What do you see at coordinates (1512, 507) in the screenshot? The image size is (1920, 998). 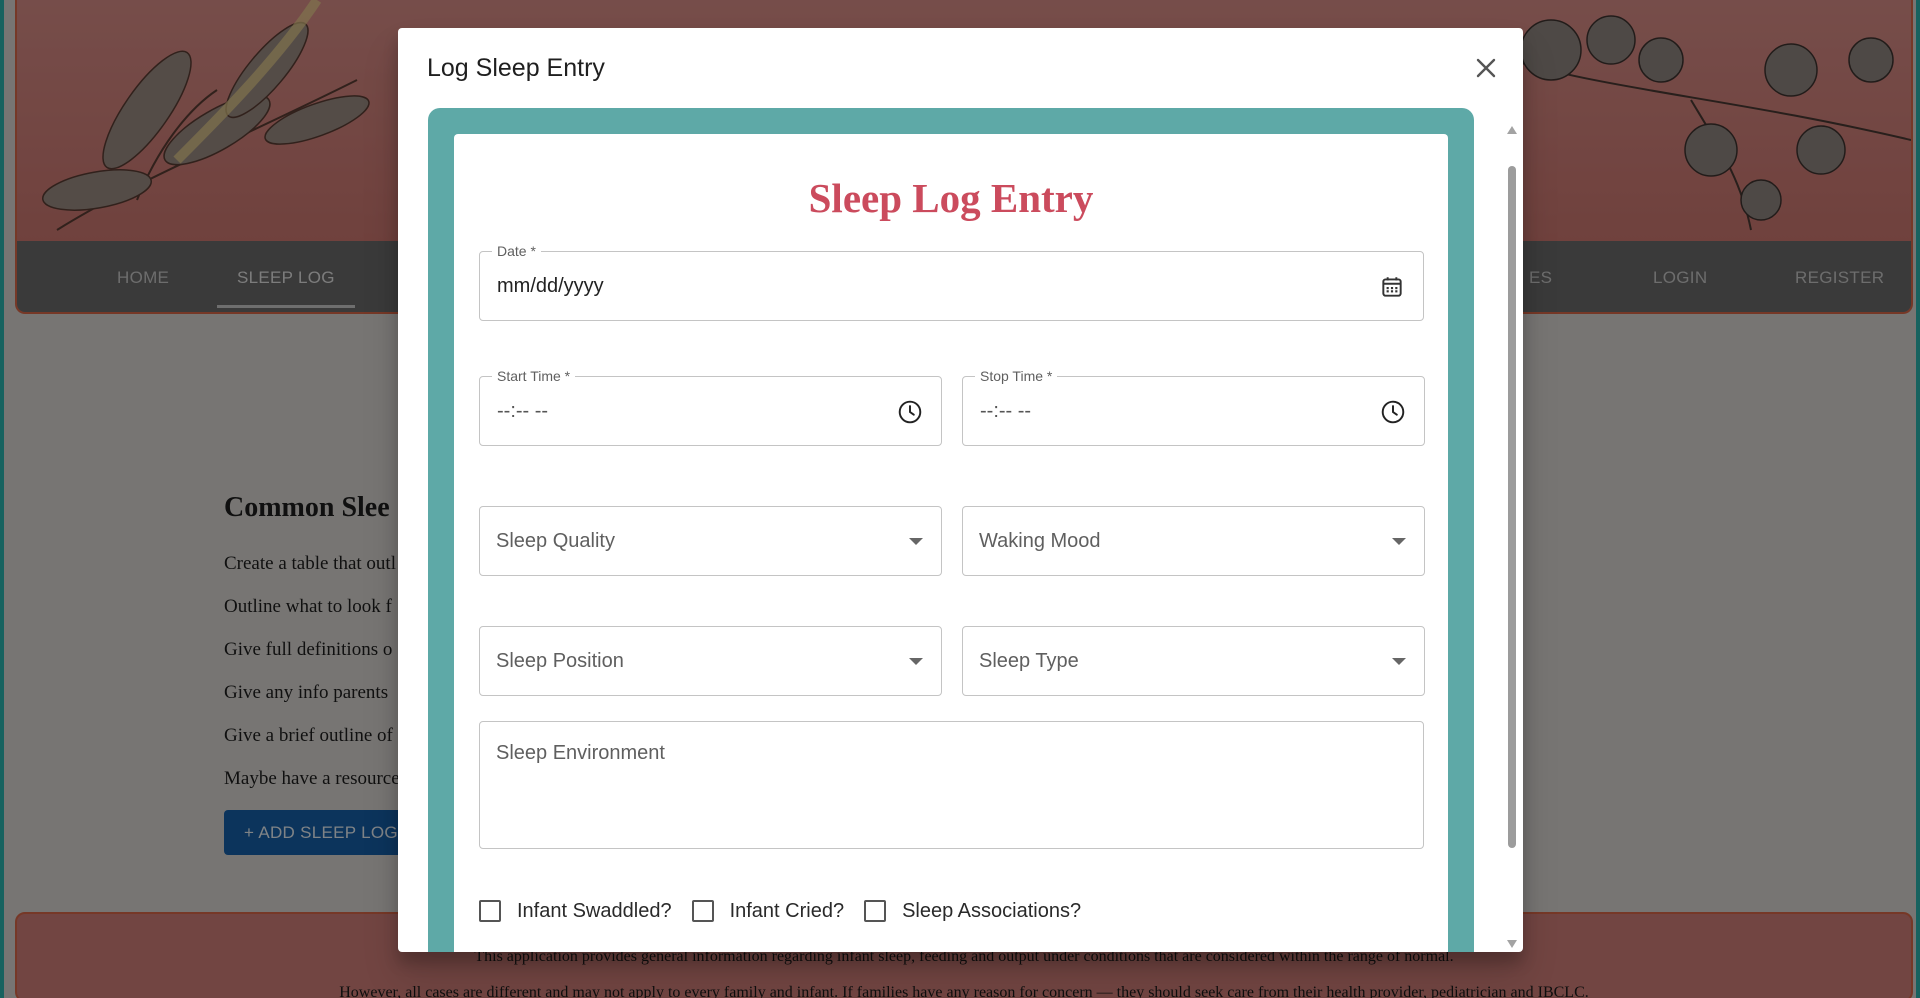 I see `scrollbar-thumb` at bounding box center [1512, 507].